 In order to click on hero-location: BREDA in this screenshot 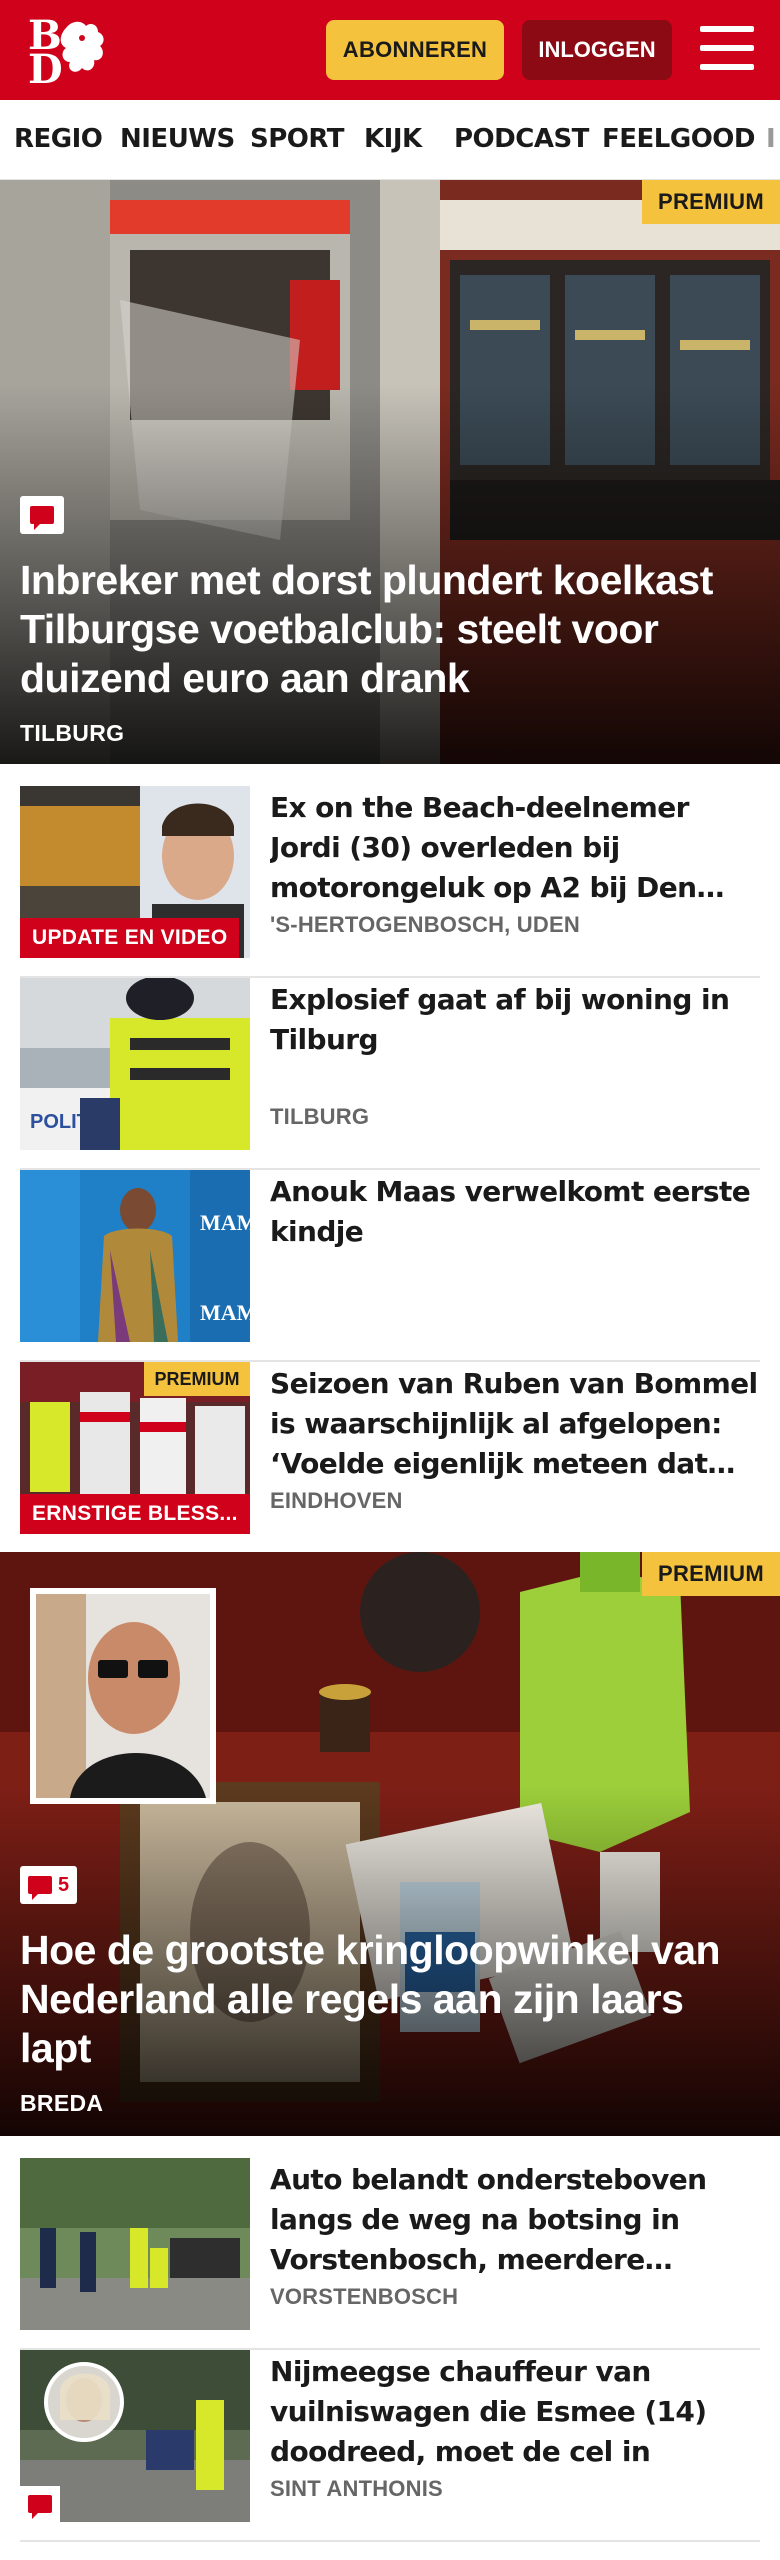, I will do `click(62, 2103)`.